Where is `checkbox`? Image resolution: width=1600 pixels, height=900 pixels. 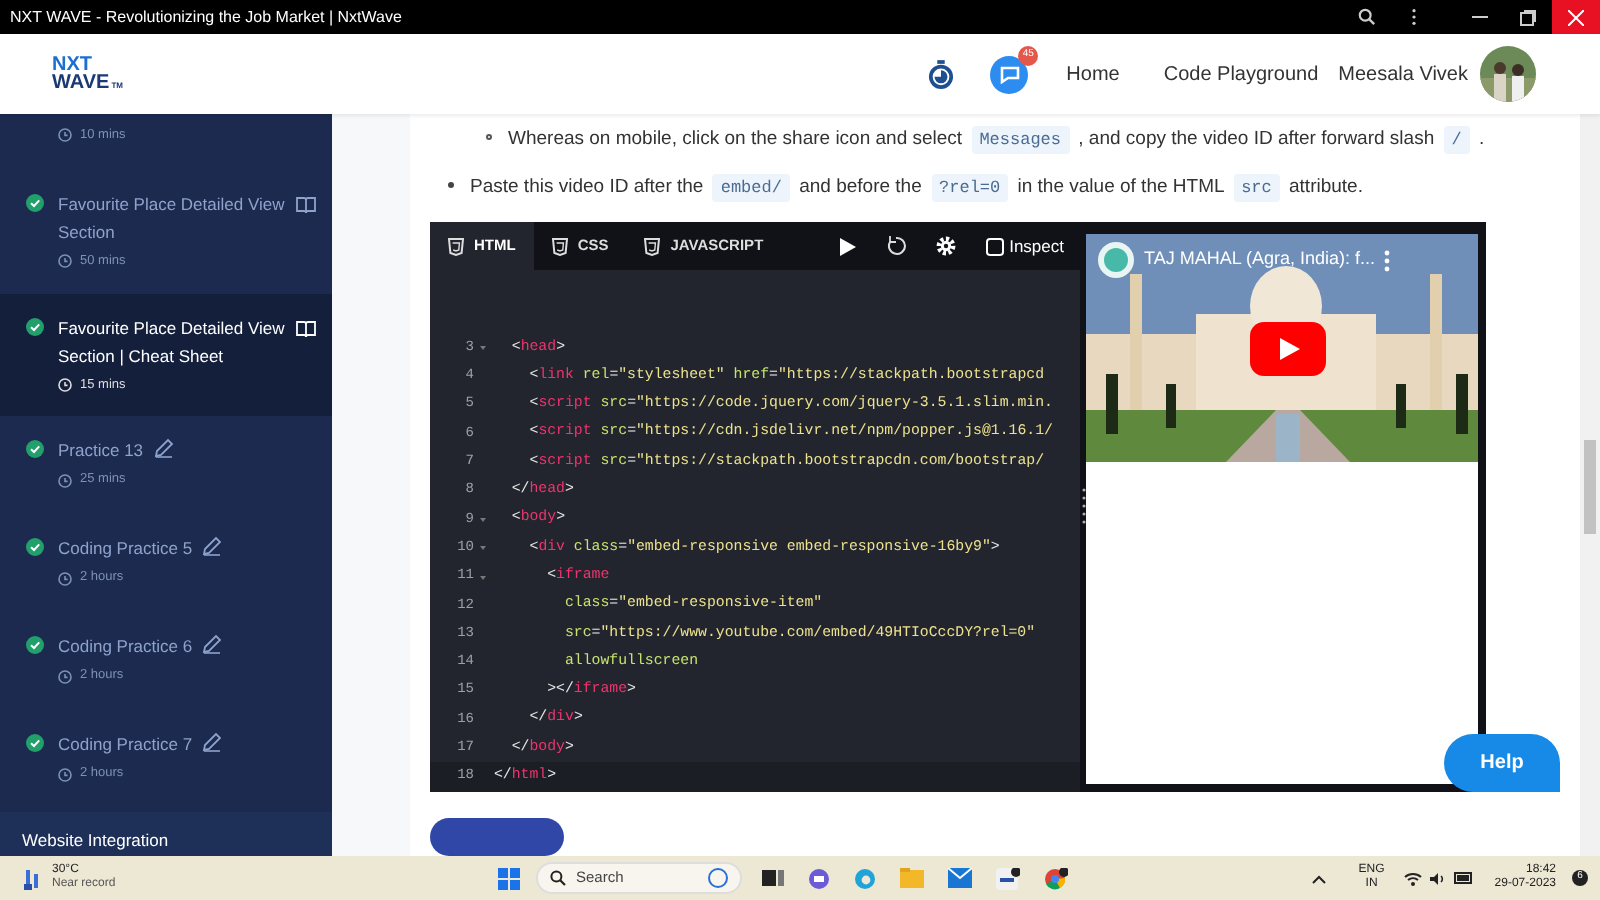
checkbox is located at coordinates (994, 246).